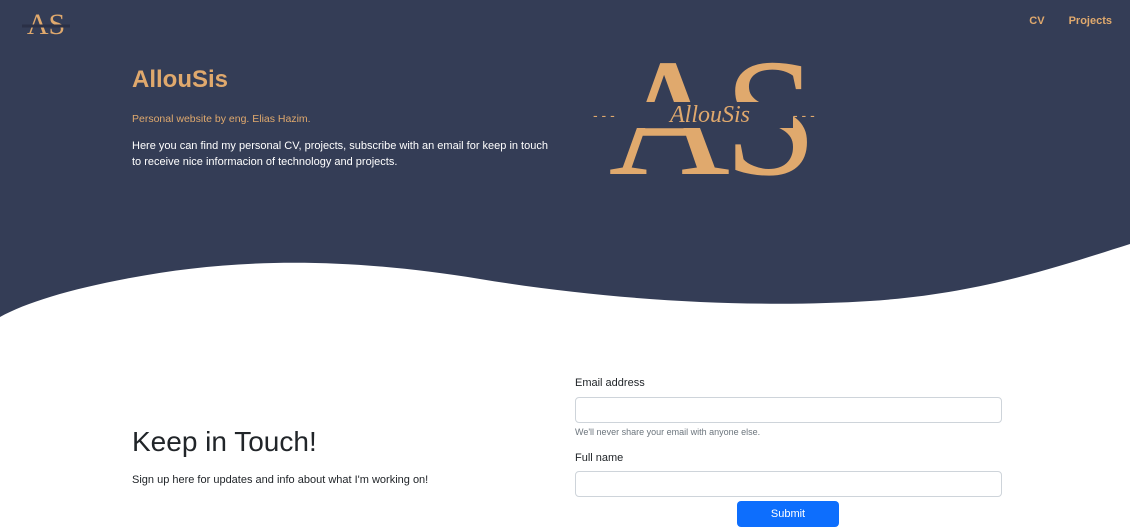  Describe the element at coordinates (788, 484) in the screenshot. I see `full-name-input` at that location.